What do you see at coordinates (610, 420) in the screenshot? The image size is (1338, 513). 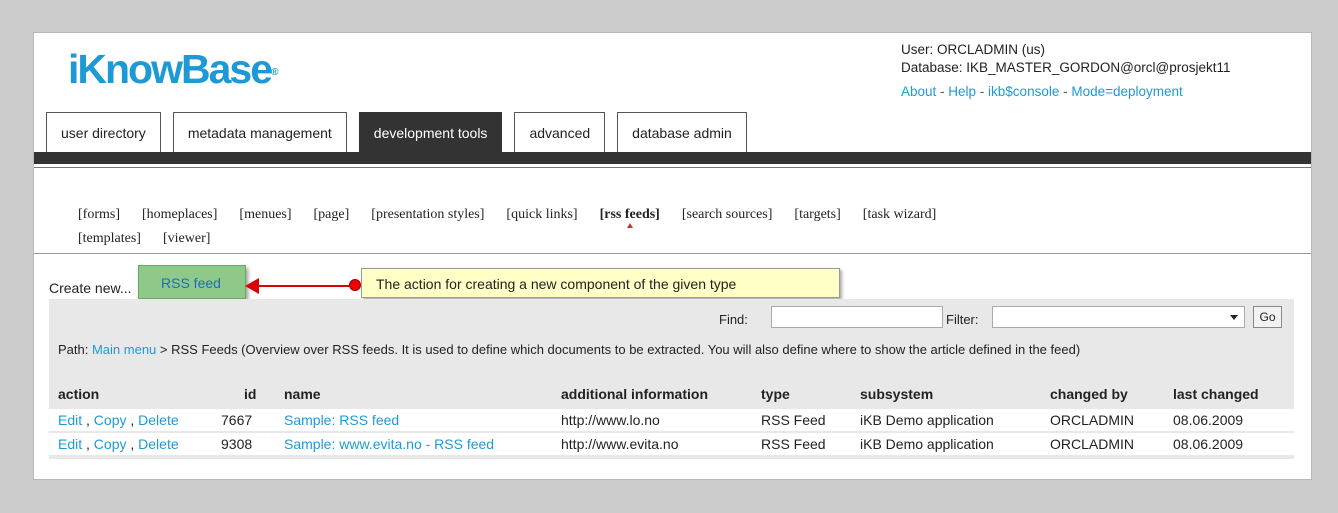 I see `row-info: http://www.lo.no` at bounding box center [610, 420].